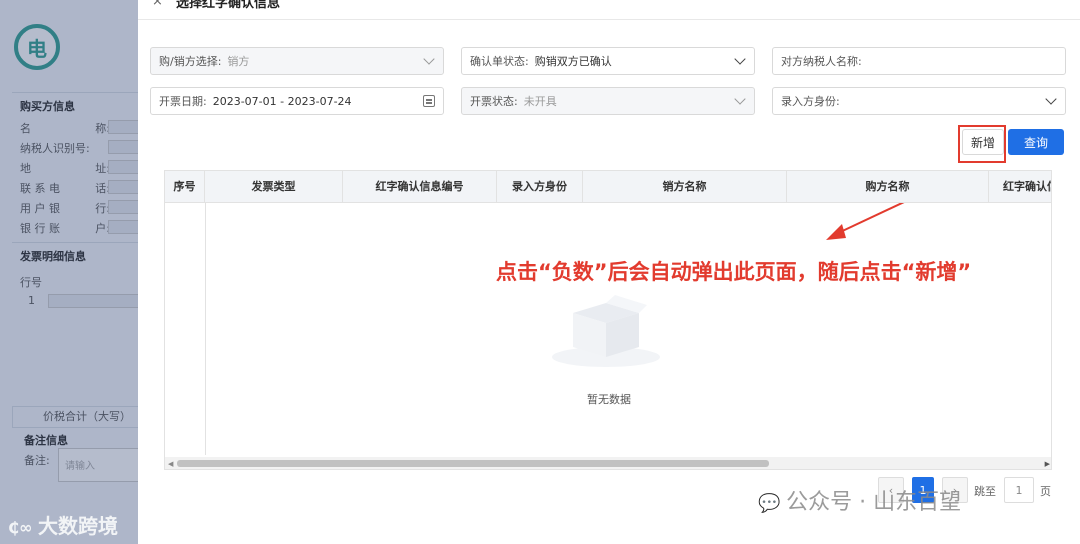 The height and width of the screenshot is (544, 1080). Describe the element at coordinates (540, 101) in the screenshot. I see `invoice-status-value: 未开具` at that location.